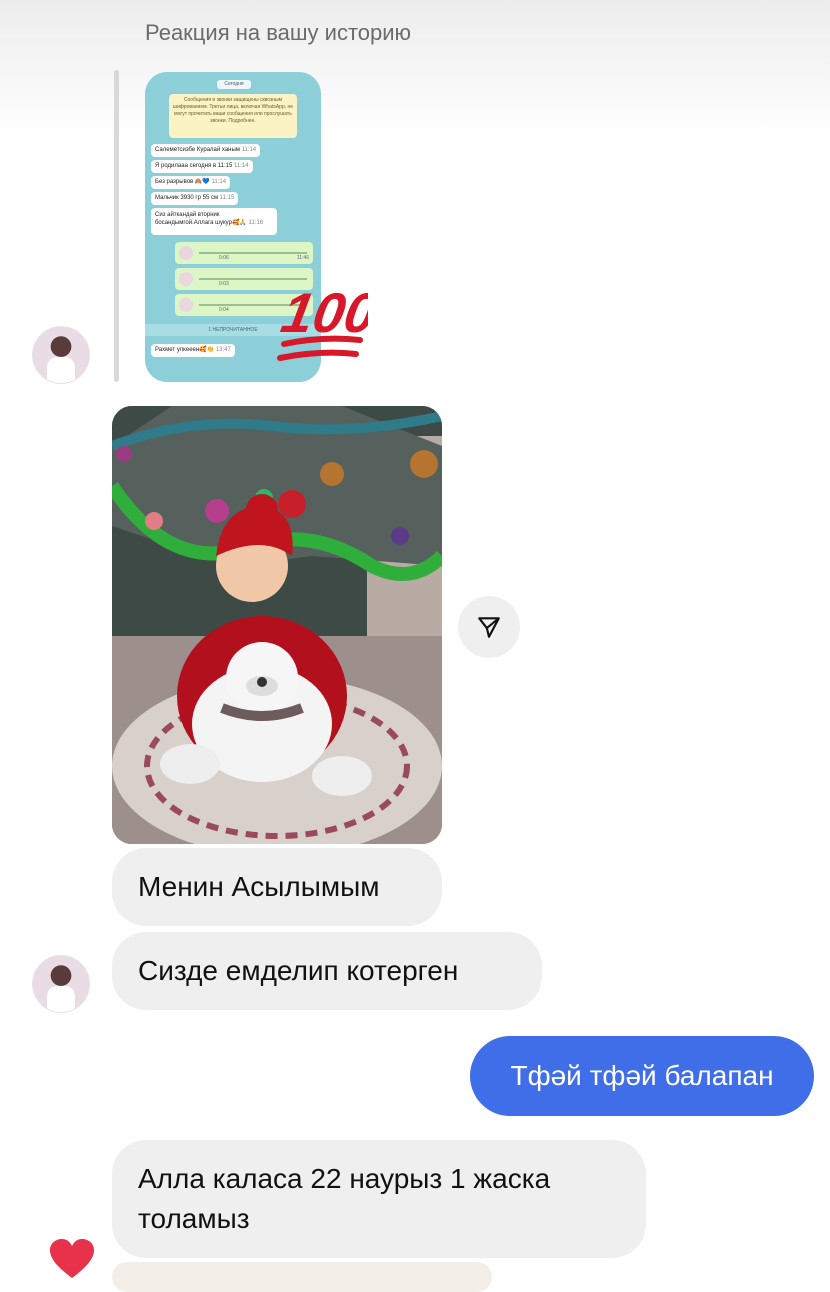  What do you see at coordinates (379, 1199) in the screenshot?
I see `incoming-message: Алла каласа 22 наурыз 1 жаска толамыз` at bounding box center [379, 1199].